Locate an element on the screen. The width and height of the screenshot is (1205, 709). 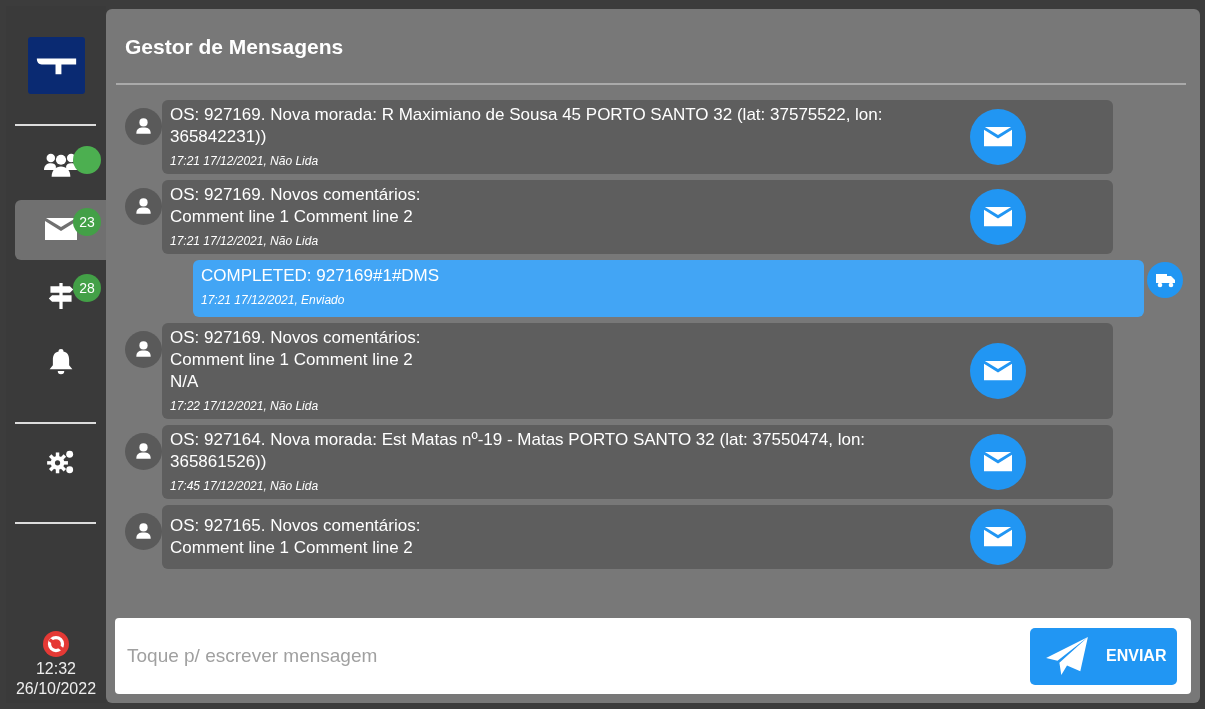
clock-time: 12:32 is located at coordinates (55, 669).